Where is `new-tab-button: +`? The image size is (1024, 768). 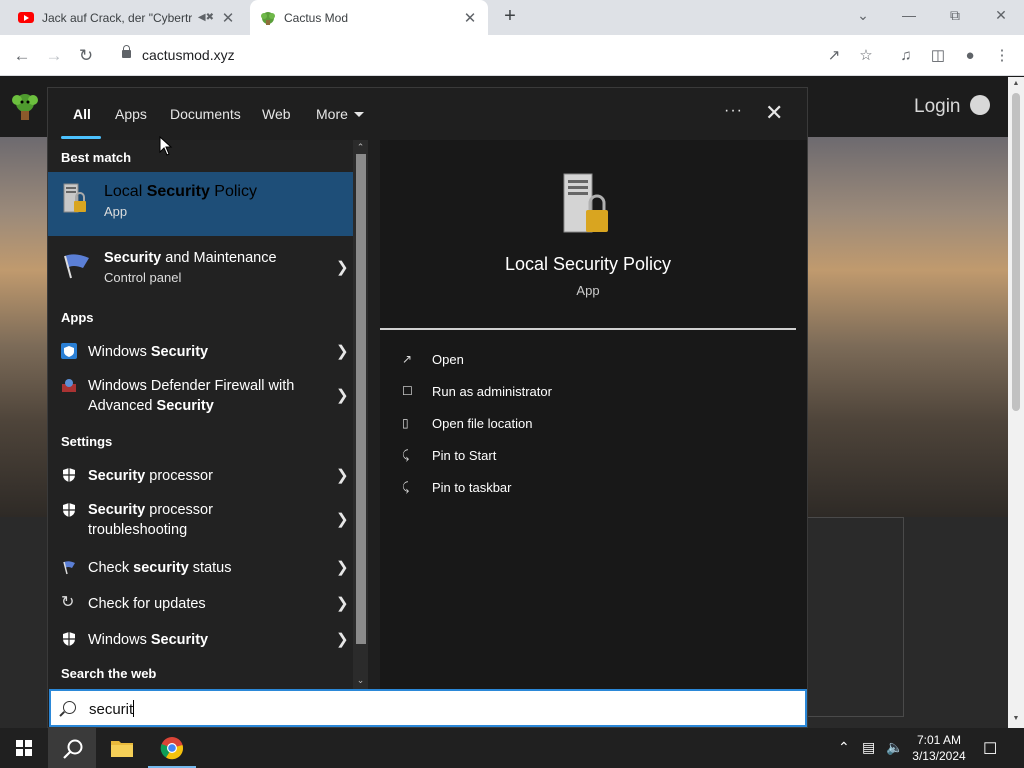
new-tab-button: + is located at coordinates (510, 17).